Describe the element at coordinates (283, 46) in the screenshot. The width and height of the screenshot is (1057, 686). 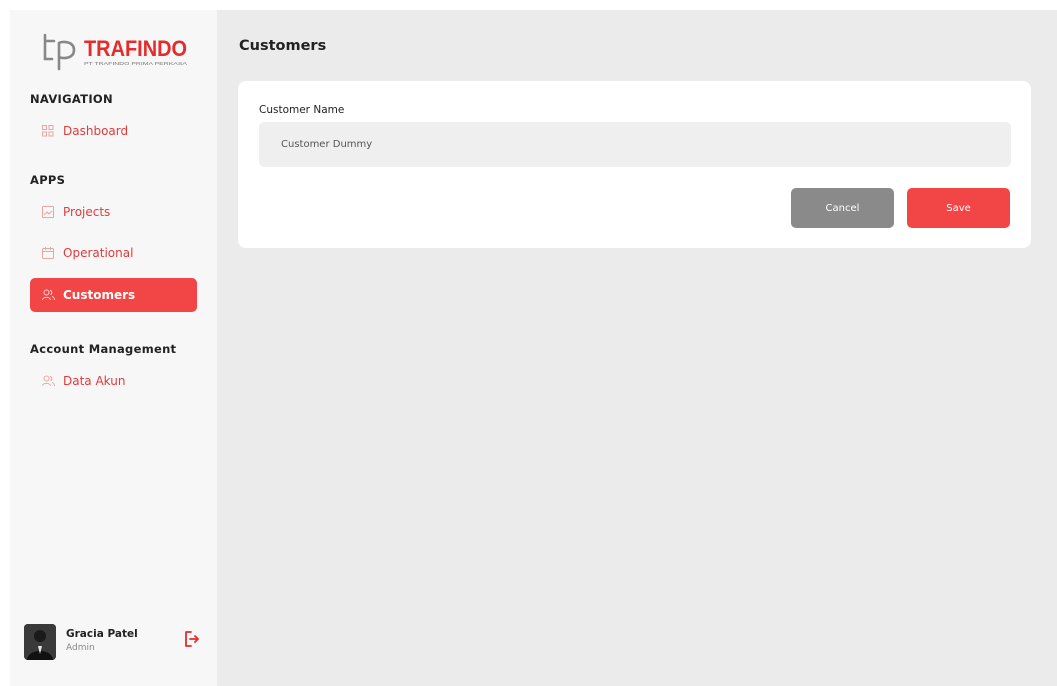
I see `page-title: Customers` at that location.